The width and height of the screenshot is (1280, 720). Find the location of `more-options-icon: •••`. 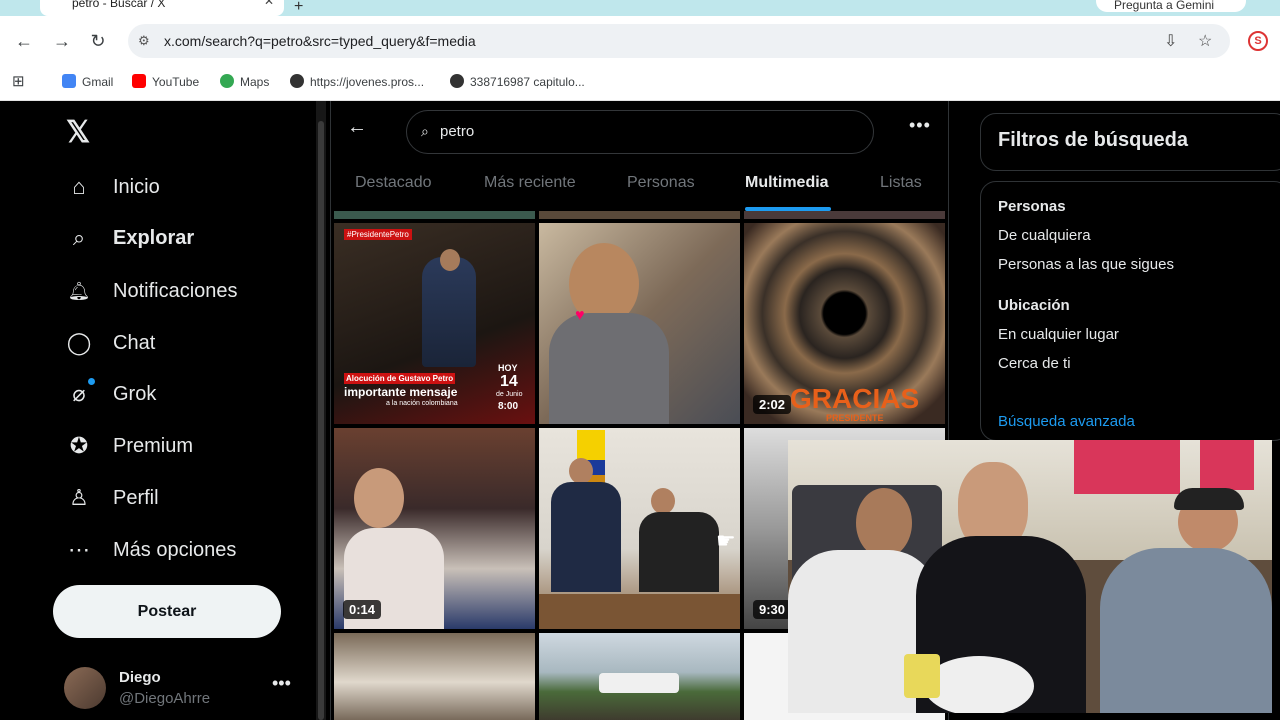

more-options-icon: ••• is located at coordinates (920, 125).